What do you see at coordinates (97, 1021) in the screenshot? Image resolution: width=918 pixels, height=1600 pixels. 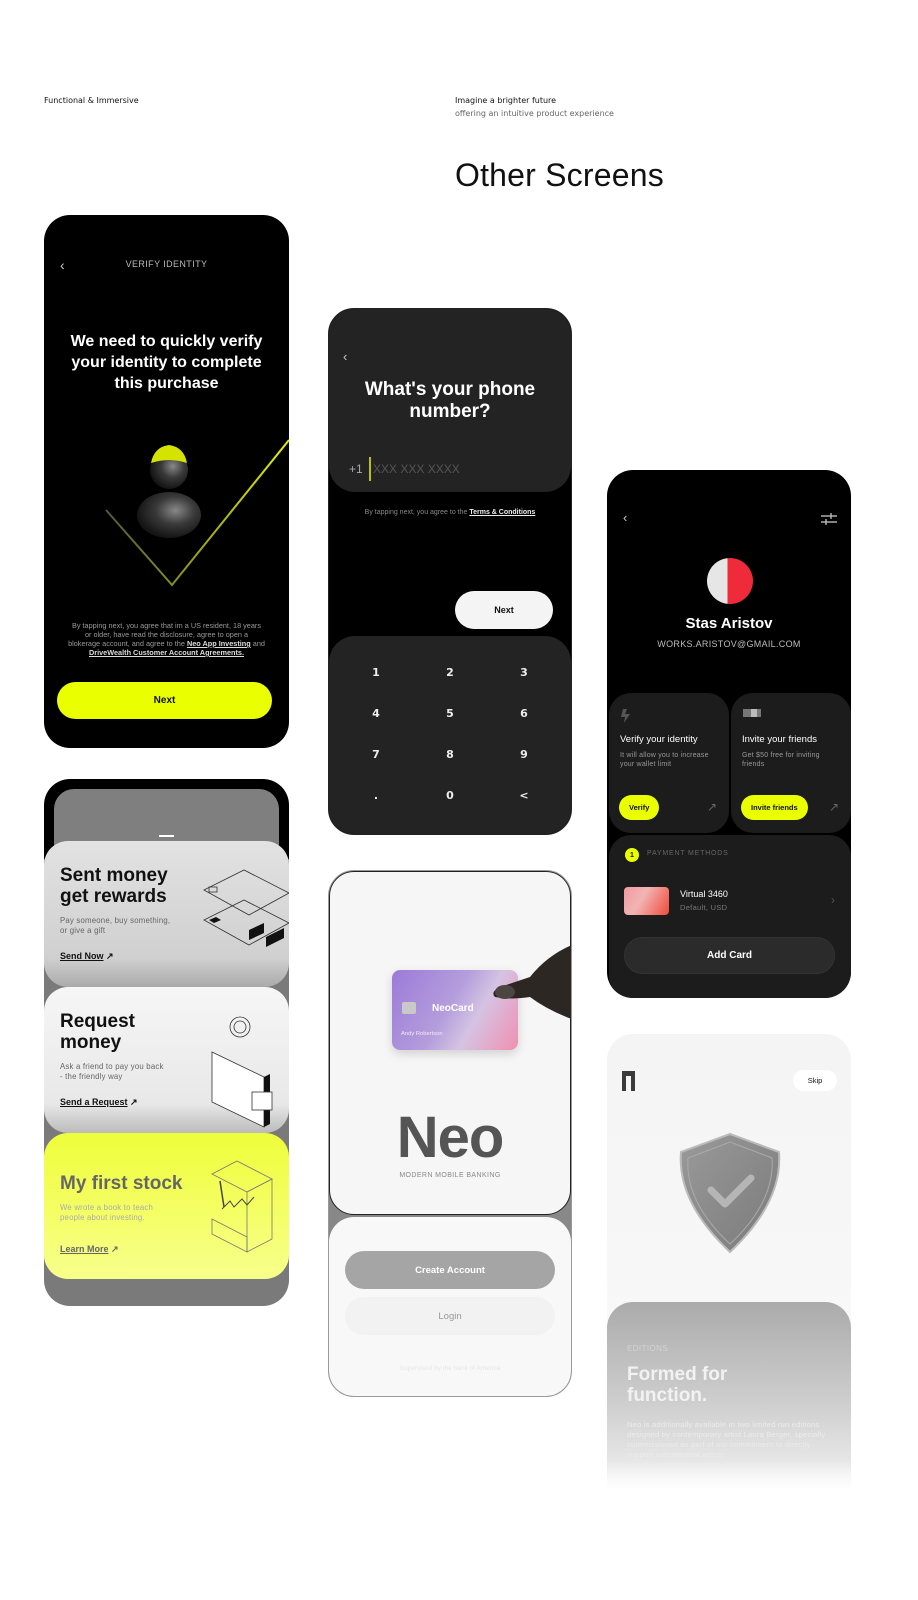 I see `card-title-line1: Request` at bounding box center [97, 1021].